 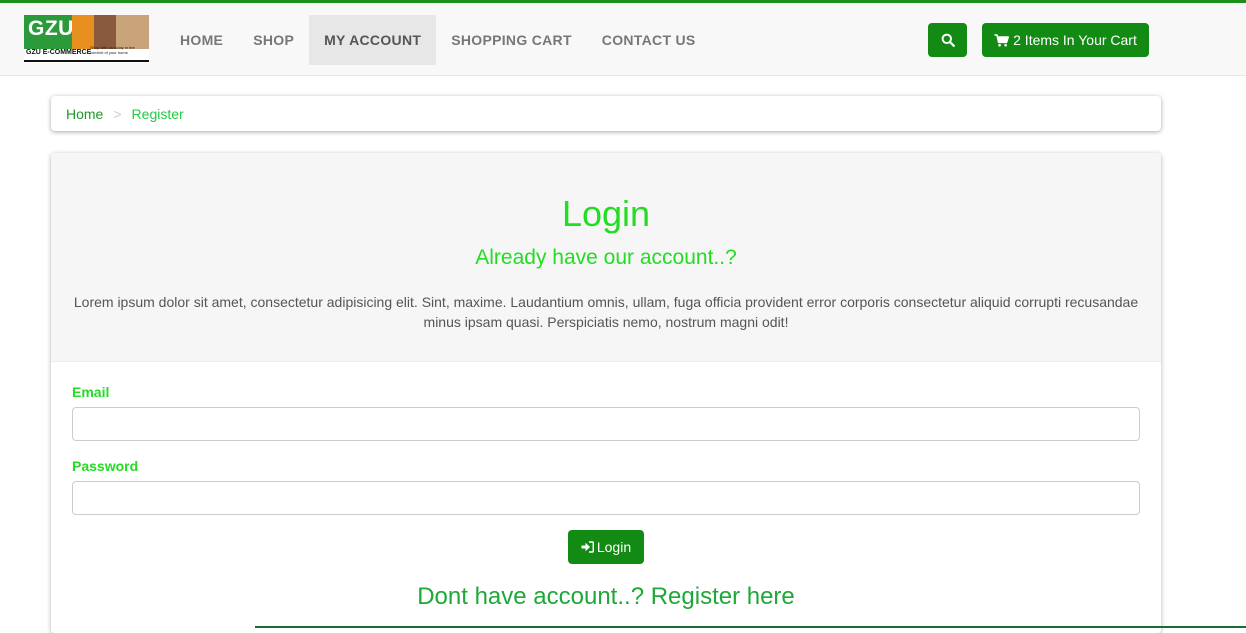 What do you see at coordinates (157, 113) in the screenshot?
I see `breadcrumb-current: Register` at bounding box center [157, 113].